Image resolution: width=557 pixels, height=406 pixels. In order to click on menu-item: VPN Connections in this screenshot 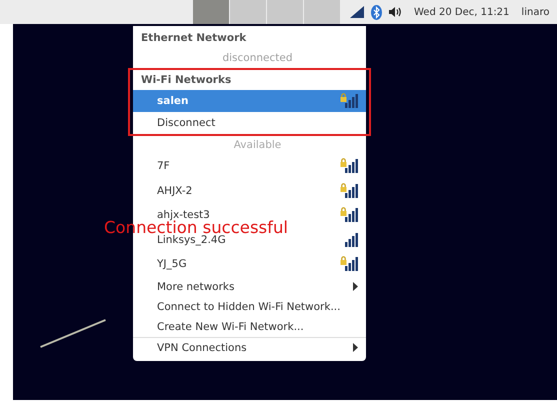, I will do `click(249, 348)`.